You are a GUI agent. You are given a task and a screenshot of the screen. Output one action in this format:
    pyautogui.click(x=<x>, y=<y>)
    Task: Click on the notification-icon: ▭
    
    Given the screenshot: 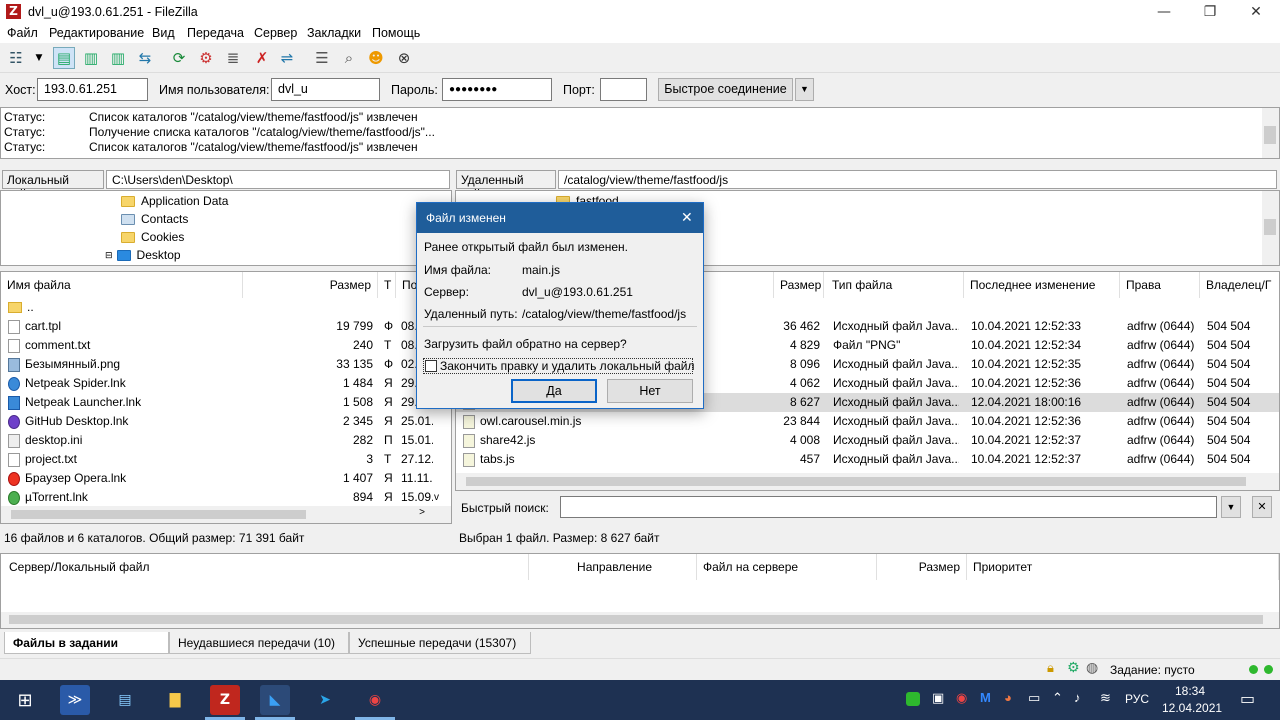 What is the action you would take?
    pyautogui.click(x=1247, y=699)
    